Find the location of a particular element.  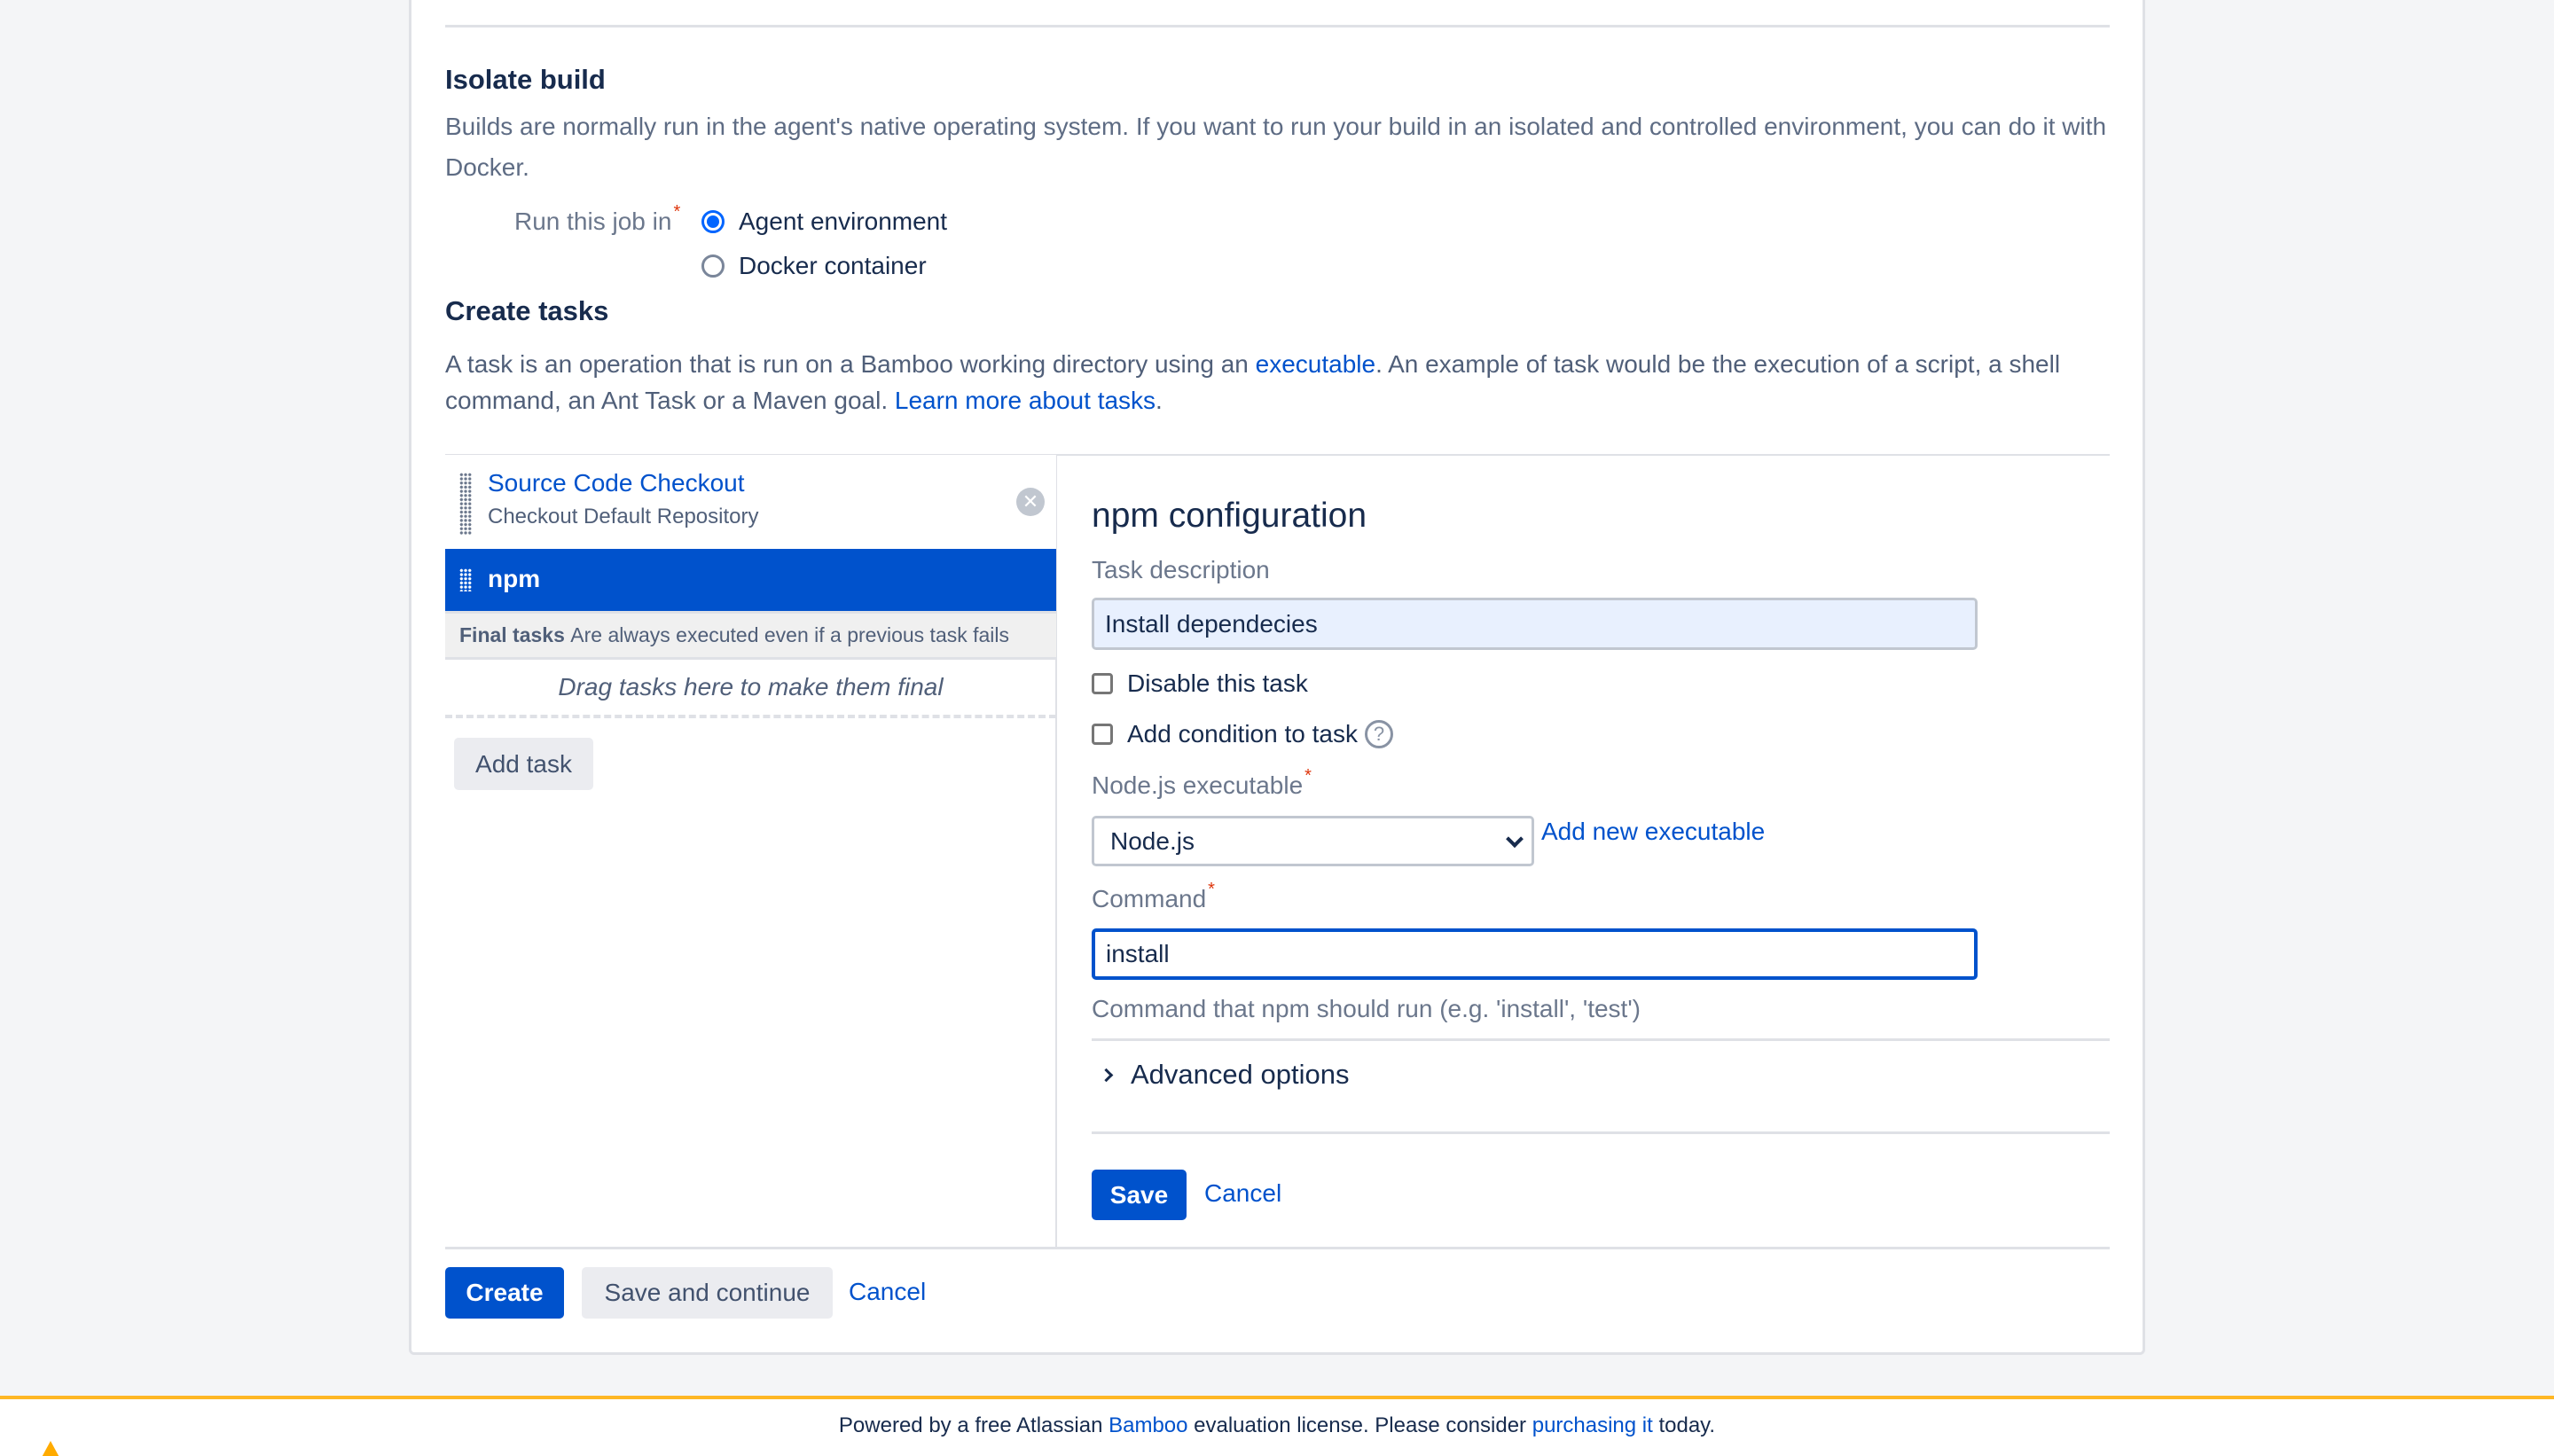

add-new-executable-link: Add new executable is located at coordinates (1653, 832).